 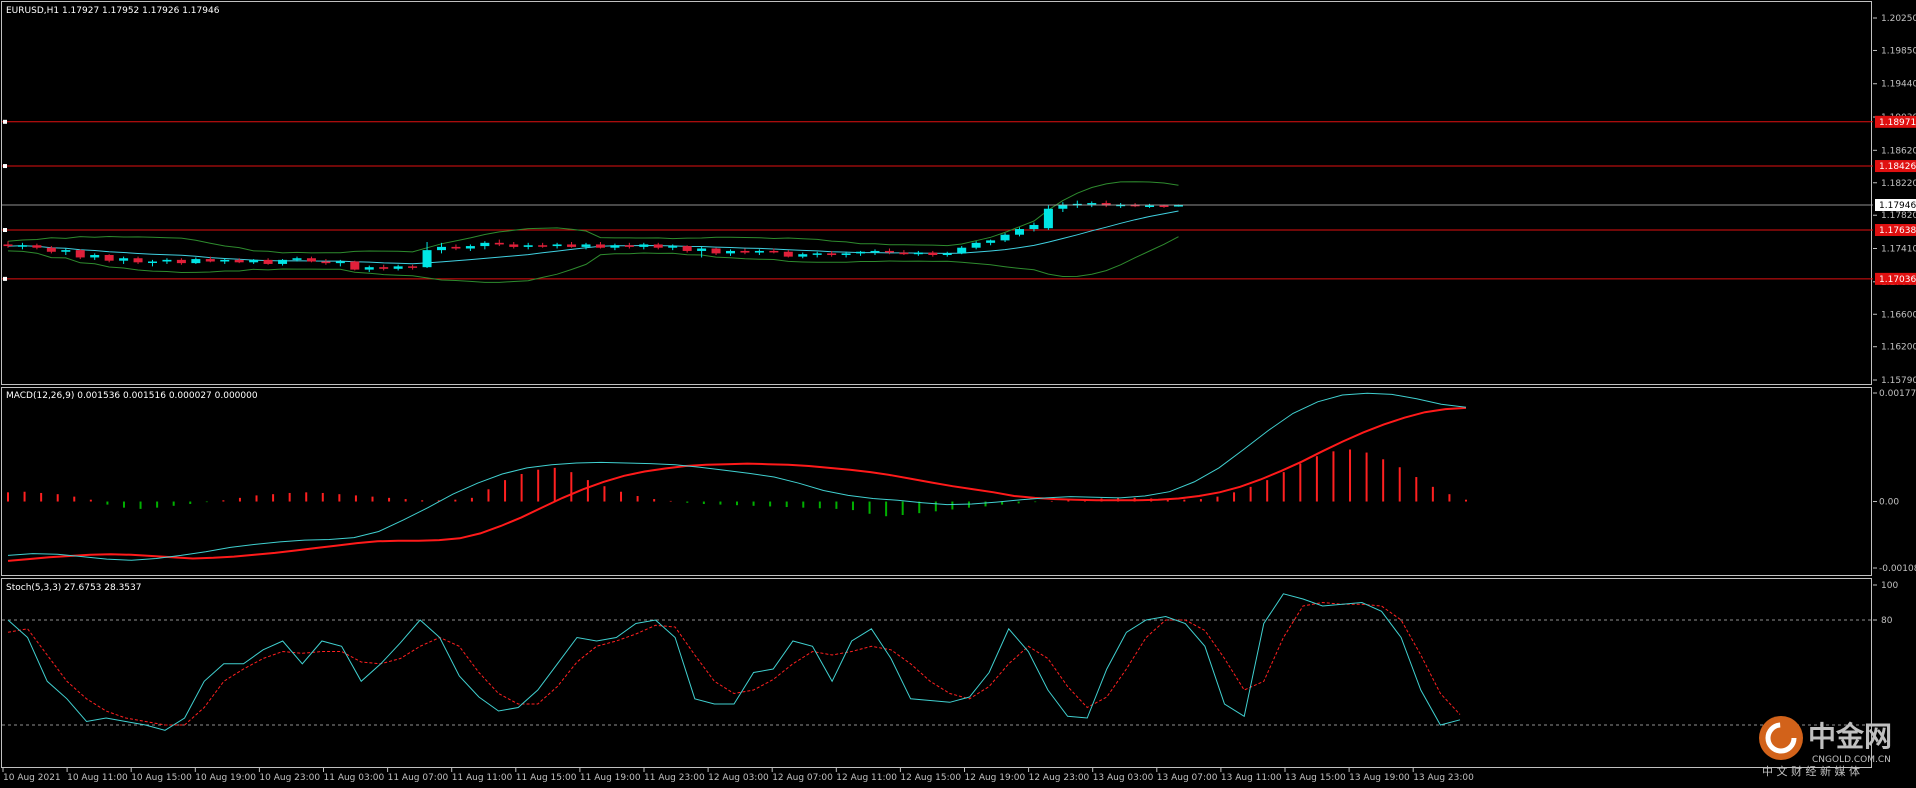 I want to click on price-tick-label: 1.18620, so click(x=1898, y=151).